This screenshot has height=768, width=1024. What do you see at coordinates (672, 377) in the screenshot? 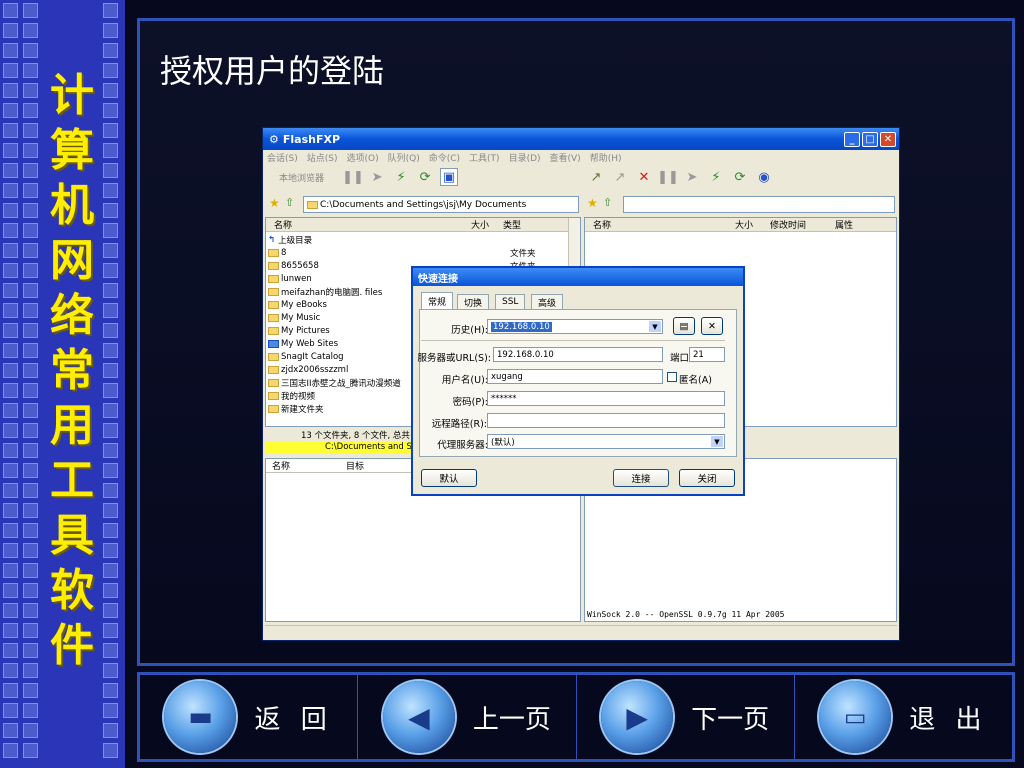
I see `anonymous-checkbox` at bounding box center [672, 377].